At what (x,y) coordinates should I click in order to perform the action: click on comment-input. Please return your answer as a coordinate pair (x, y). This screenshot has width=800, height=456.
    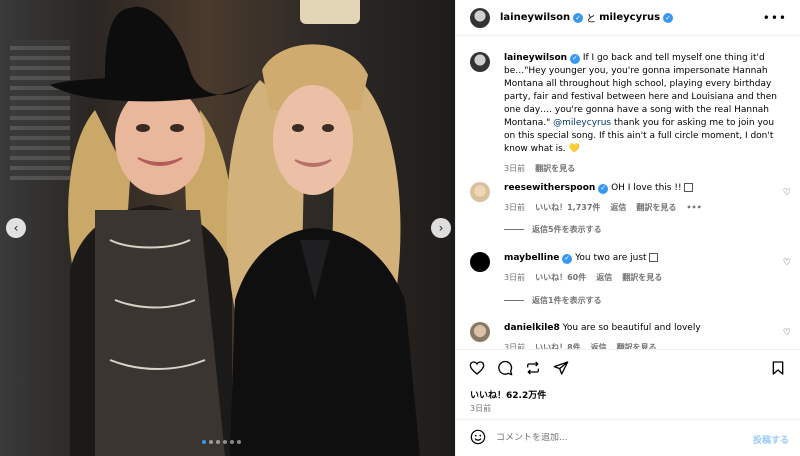
    Looking at the image, I should click on (611, 438).